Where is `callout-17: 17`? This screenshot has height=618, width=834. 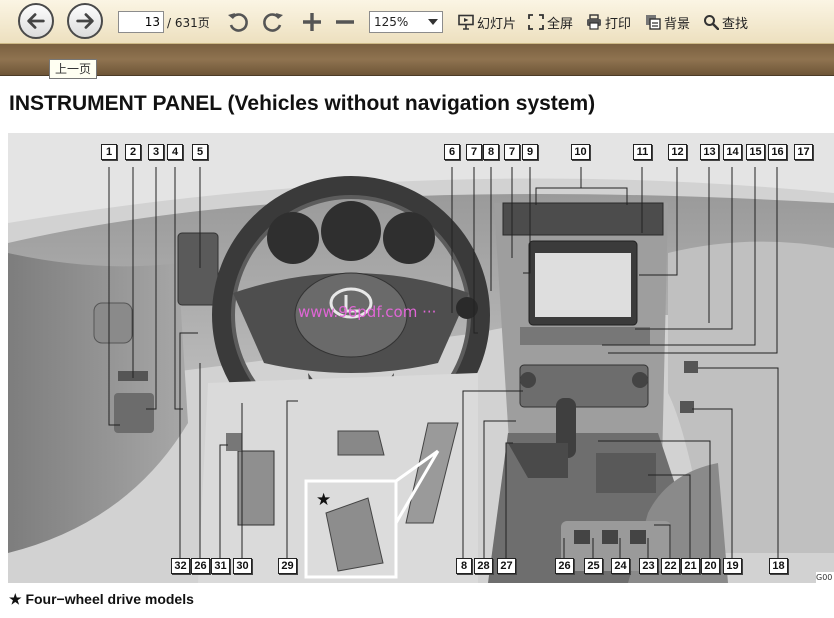
callout-17: 17 is located at coordinates (803, 152).